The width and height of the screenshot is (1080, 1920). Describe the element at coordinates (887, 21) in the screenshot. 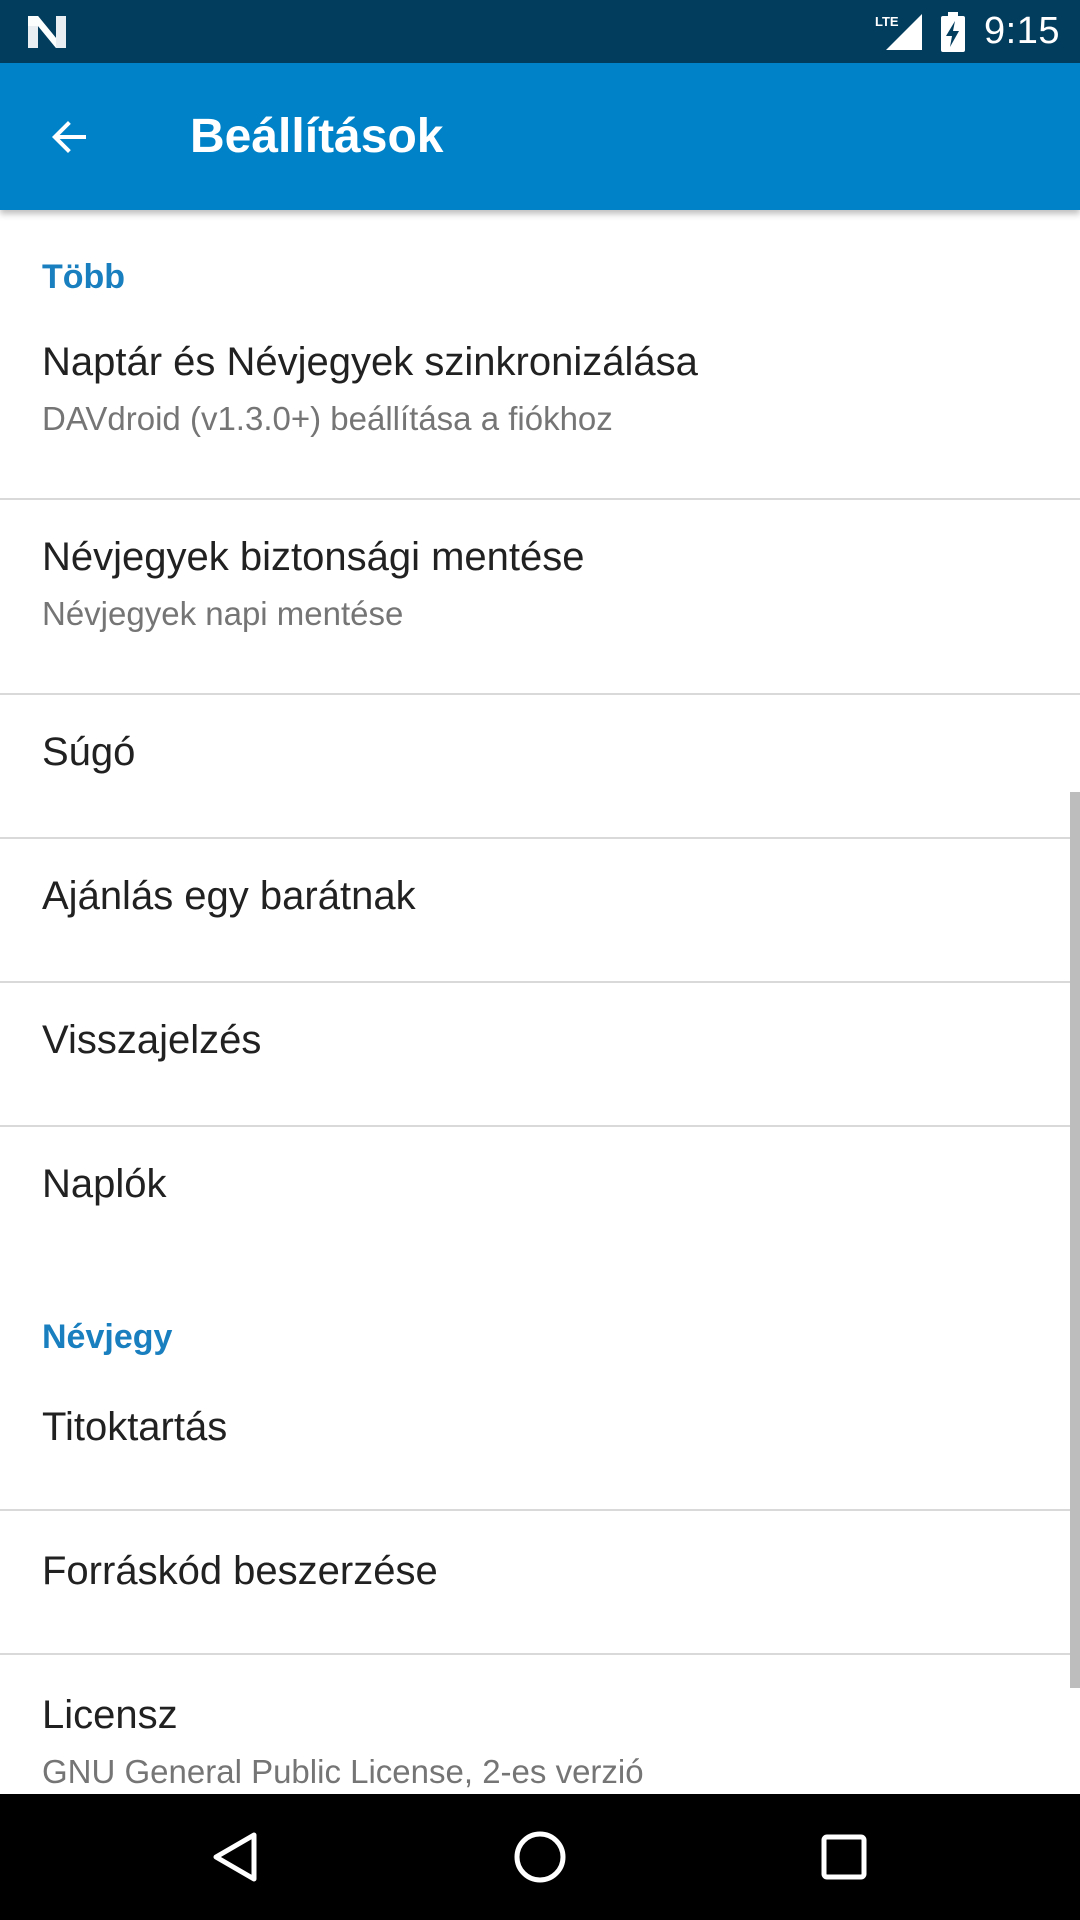

I see `lte-label: LTE` at that location.